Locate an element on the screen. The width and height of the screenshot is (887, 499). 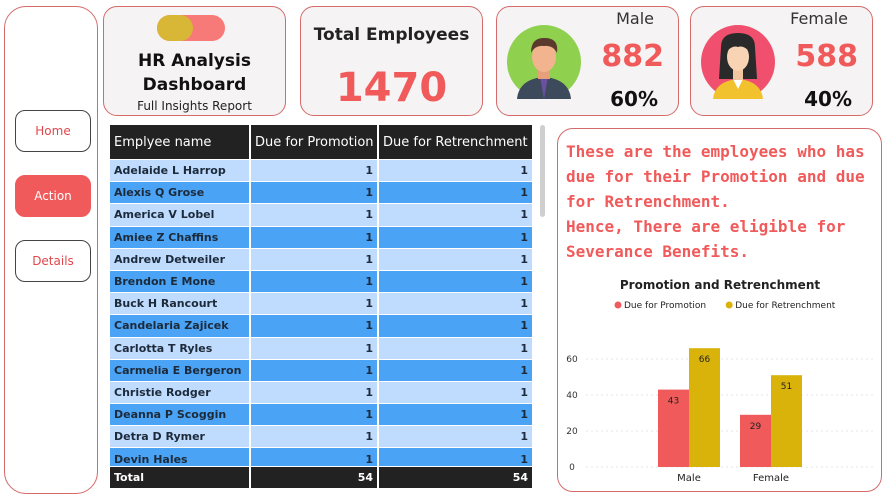
table-row: Devin Hales 1 1 is located at coordinates (322, 457).